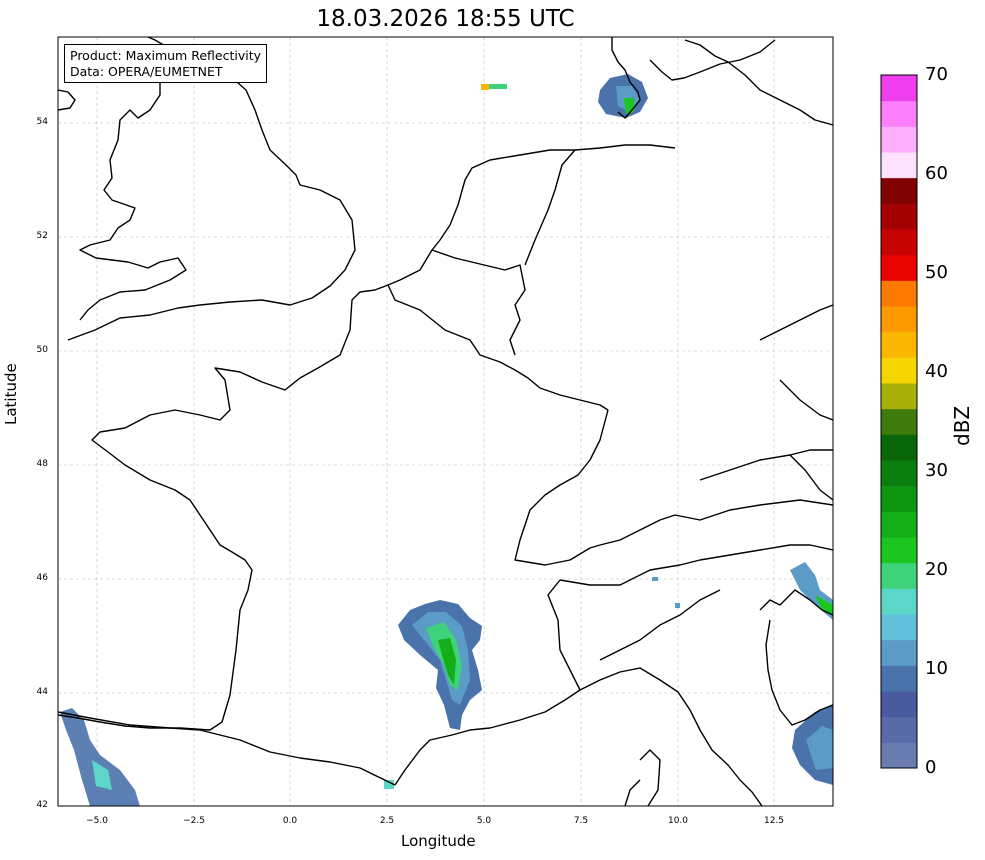 The height and width of the screenshot is (860, 985). I want to click on x-tick-label: 12.5, so click(774, 821).